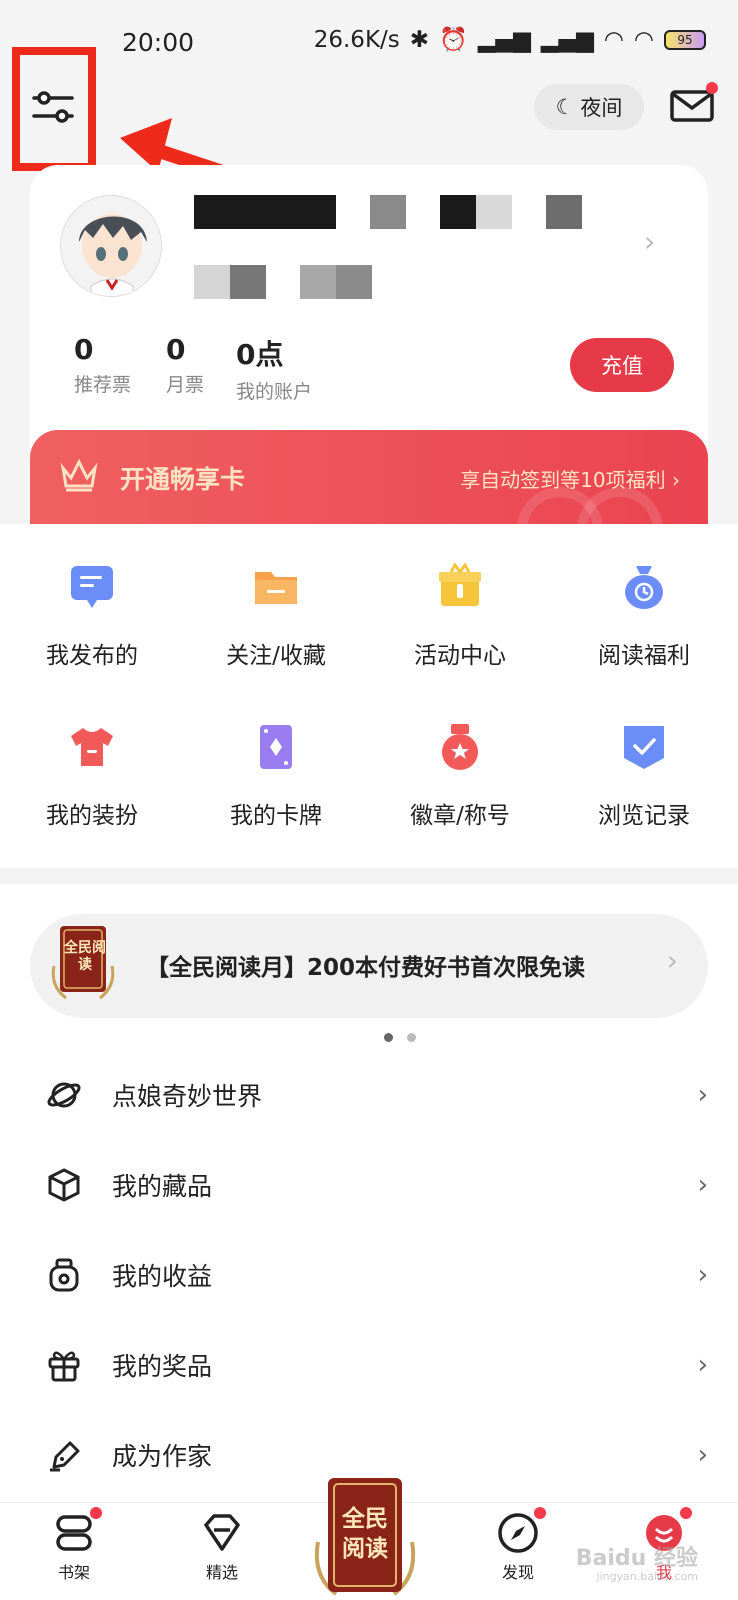 The height and width of the screenshot is (1600, 738). What do you see at coordinates (265, 212) in the screenshot?
I see `username-redacted` at bounding box center [265, 212].